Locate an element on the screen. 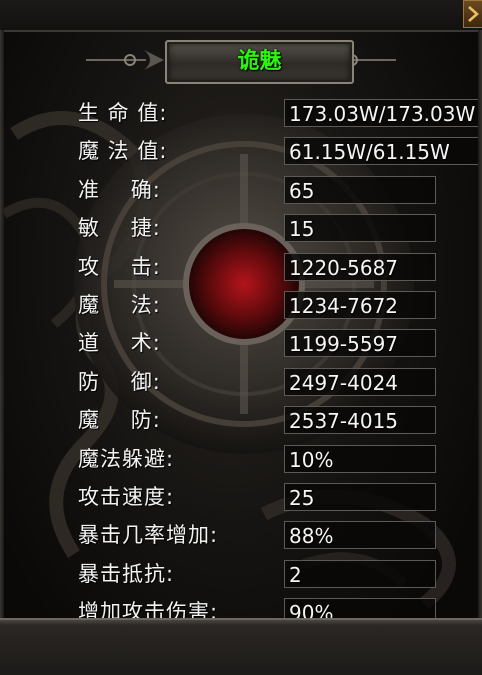 This screenshot has height=675, width=482. stat-value: 88% is located at coordinates (311, 536).